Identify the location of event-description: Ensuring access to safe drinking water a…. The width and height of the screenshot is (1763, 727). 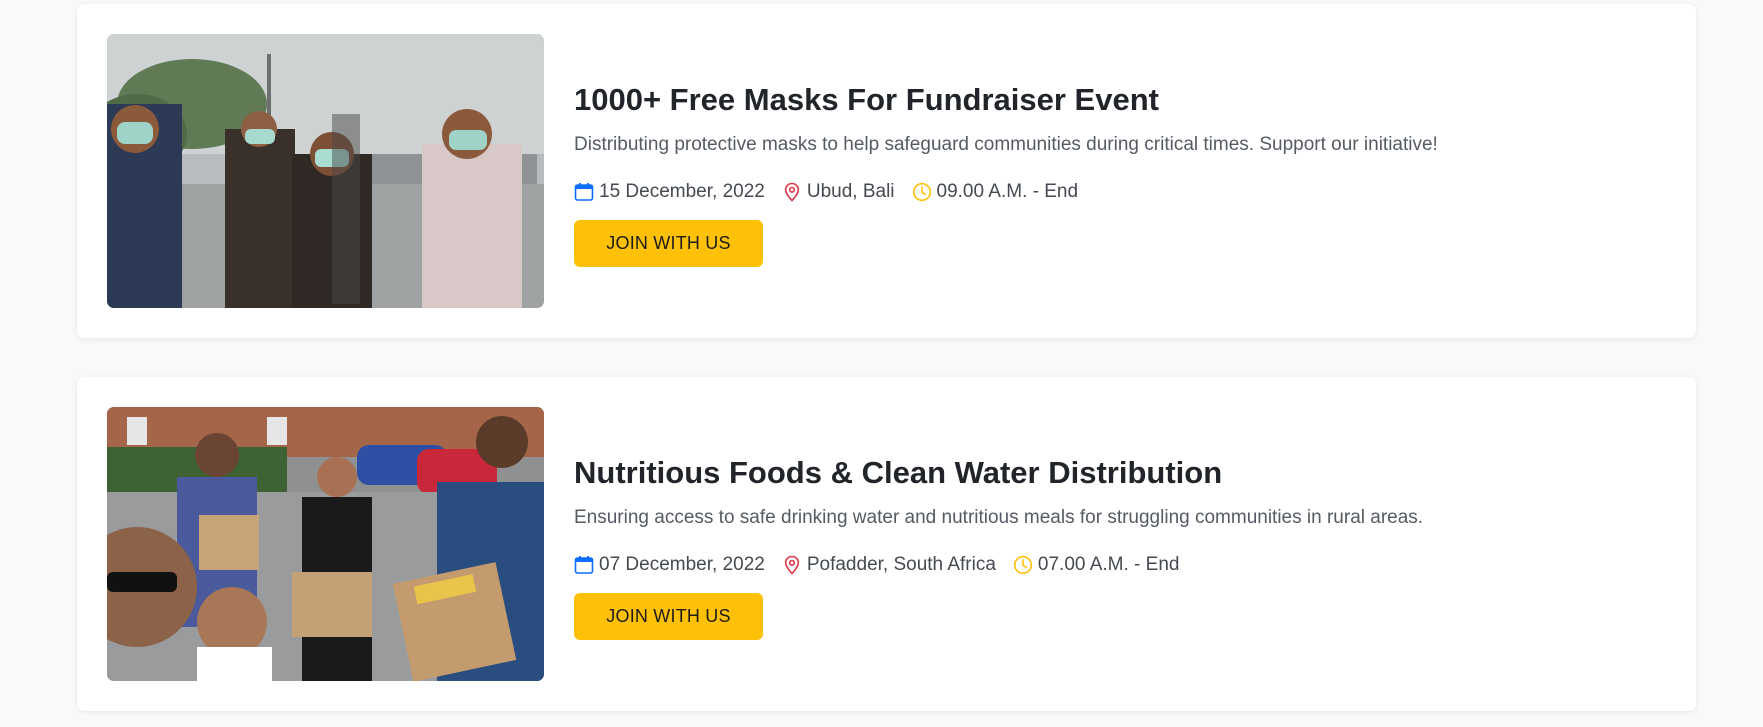
(999, 517).